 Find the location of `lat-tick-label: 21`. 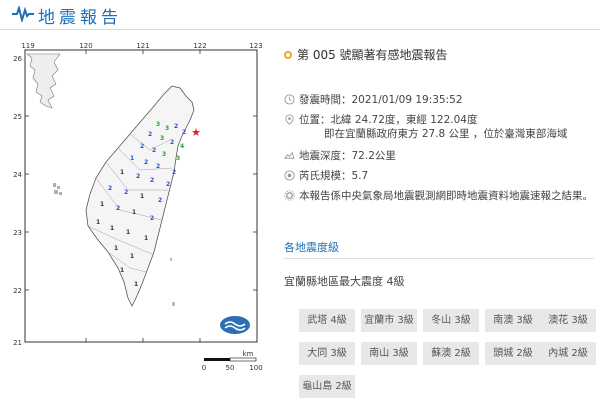

lat-tick-label: 21 is located at coordinates (17, 343).